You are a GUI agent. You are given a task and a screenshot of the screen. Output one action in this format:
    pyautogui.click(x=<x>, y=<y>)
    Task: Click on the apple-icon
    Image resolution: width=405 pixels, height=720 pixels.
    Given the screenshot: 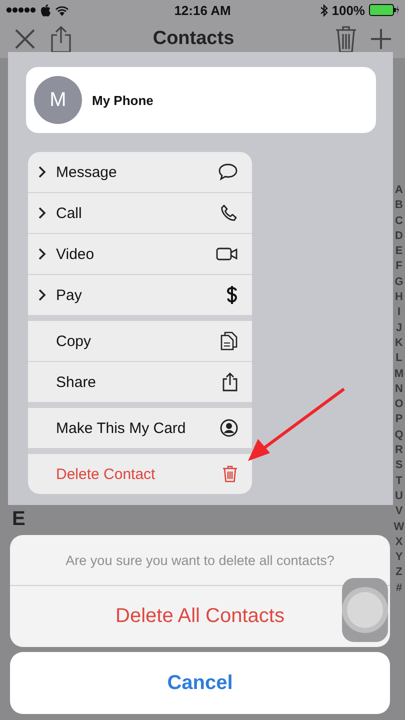 What is the action you would take?
    pyautogui.click(x=45, y=10)
    